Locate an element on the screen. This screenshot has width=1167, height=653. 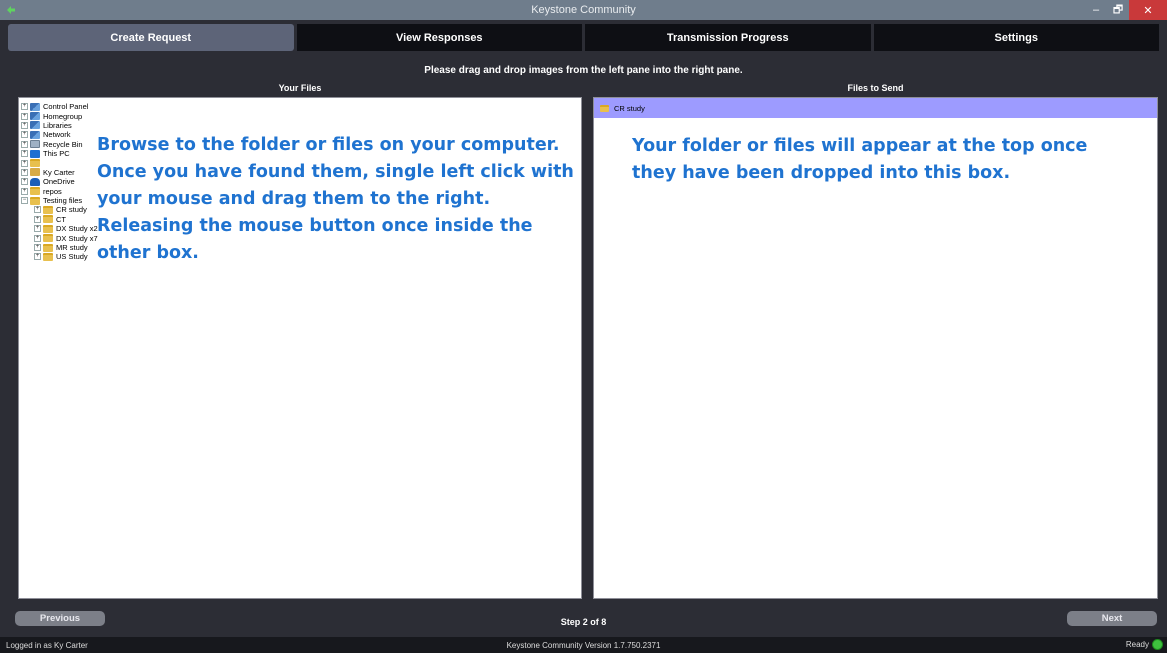
close-button: ✕ is located at coordinates (1148, 10).